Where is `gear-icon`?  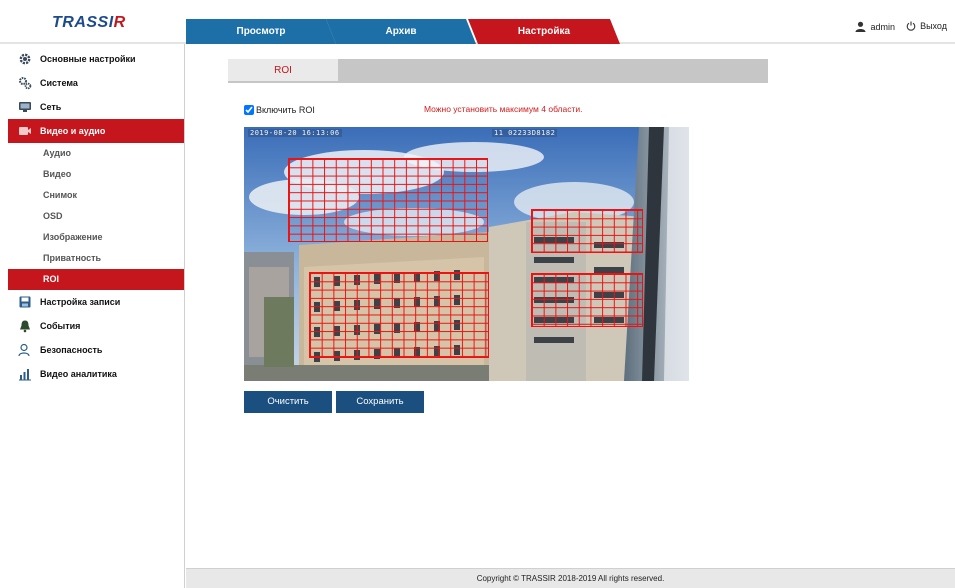 gear-icon is located at coordinates (25, 59).